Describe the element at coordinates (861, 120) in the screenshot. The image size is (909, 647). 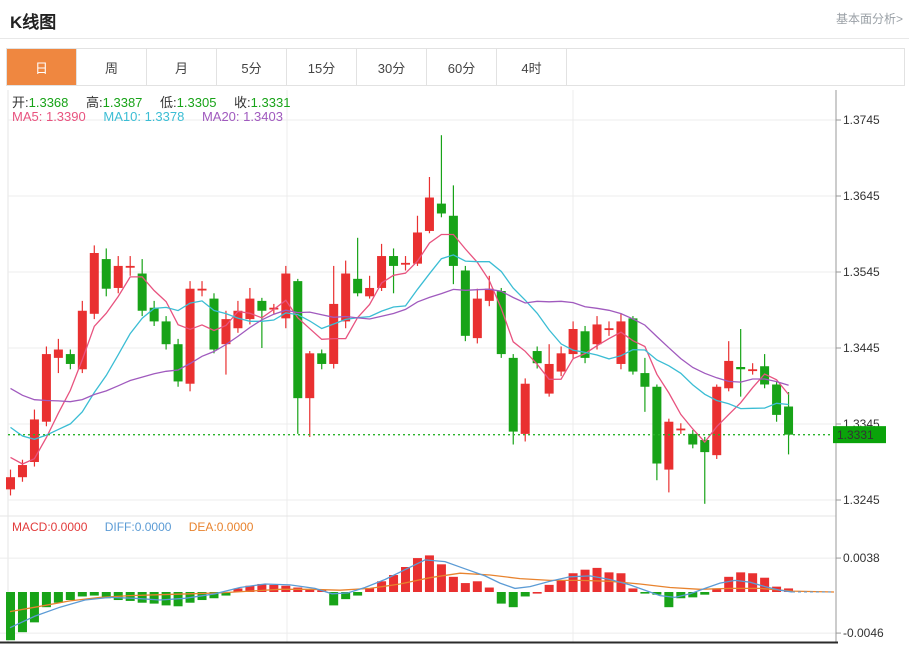
I see `svg-text: 1.3745` at that location.